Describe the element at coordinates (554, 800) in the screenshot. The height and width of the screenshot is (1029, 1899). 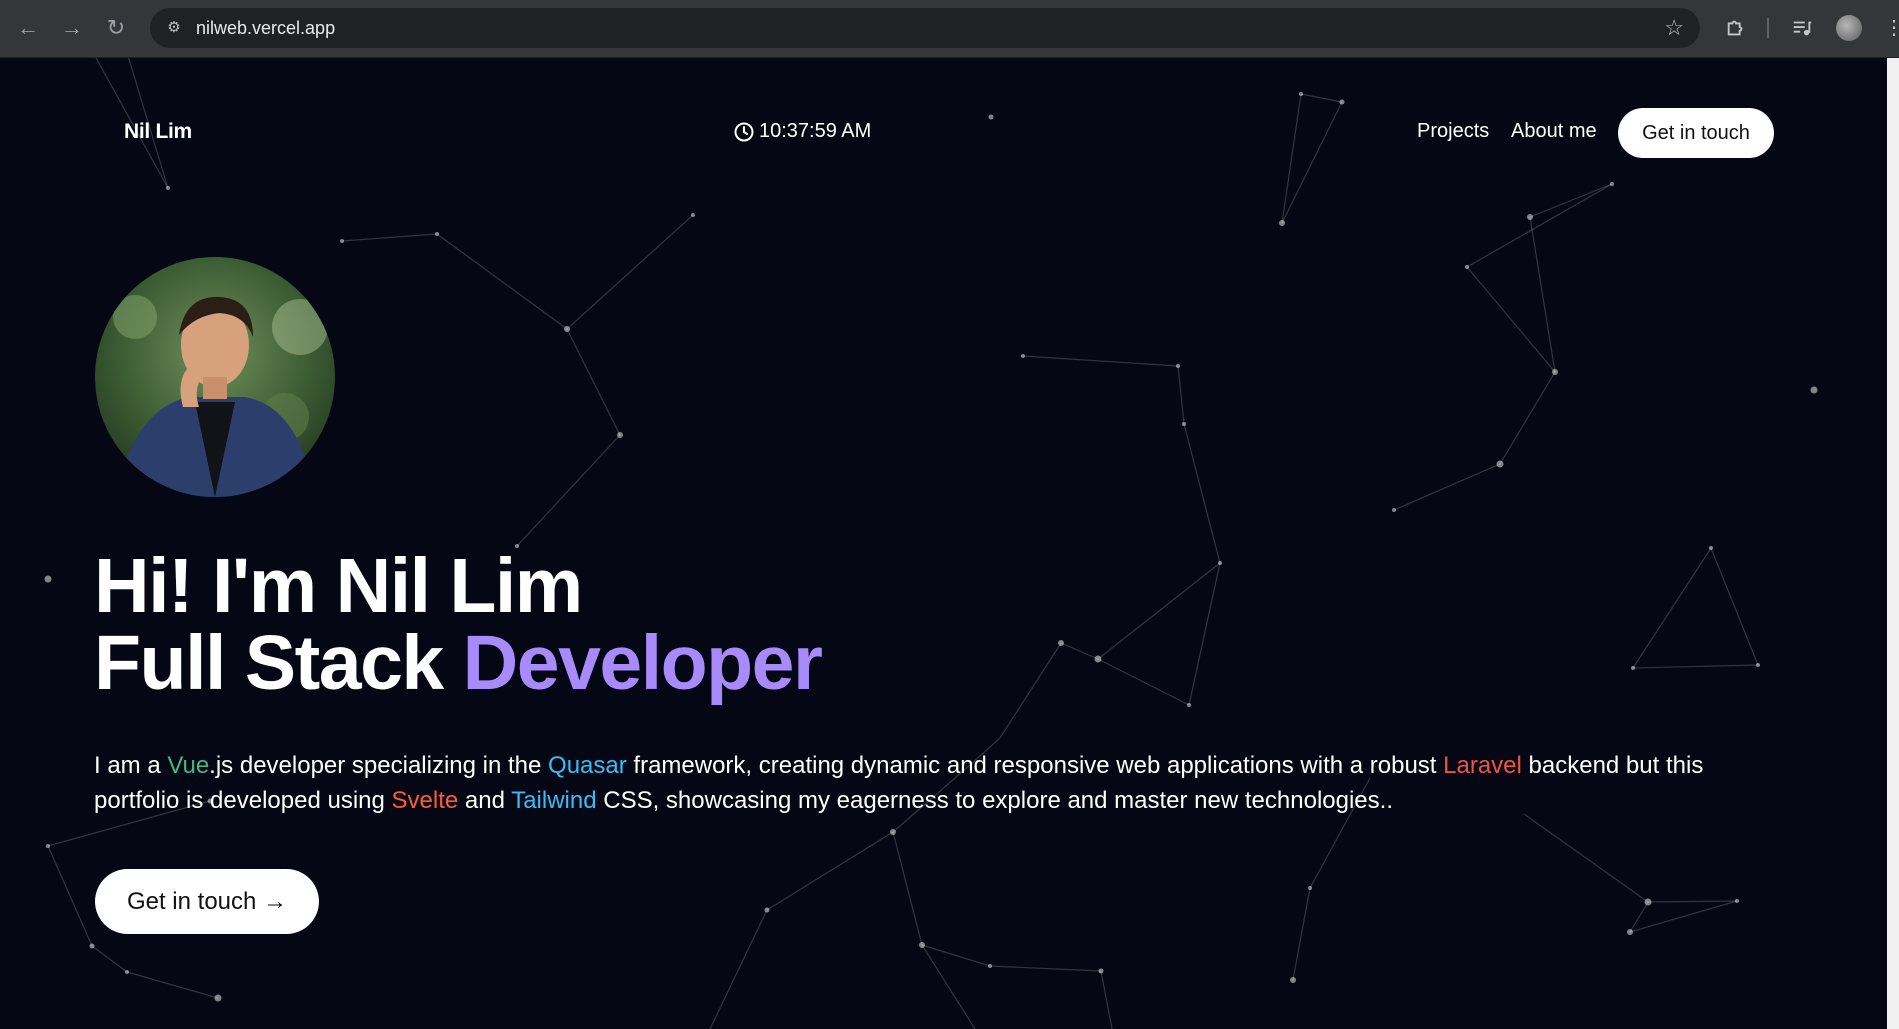
I see `tech-tailwind: Tailwind` at that location.